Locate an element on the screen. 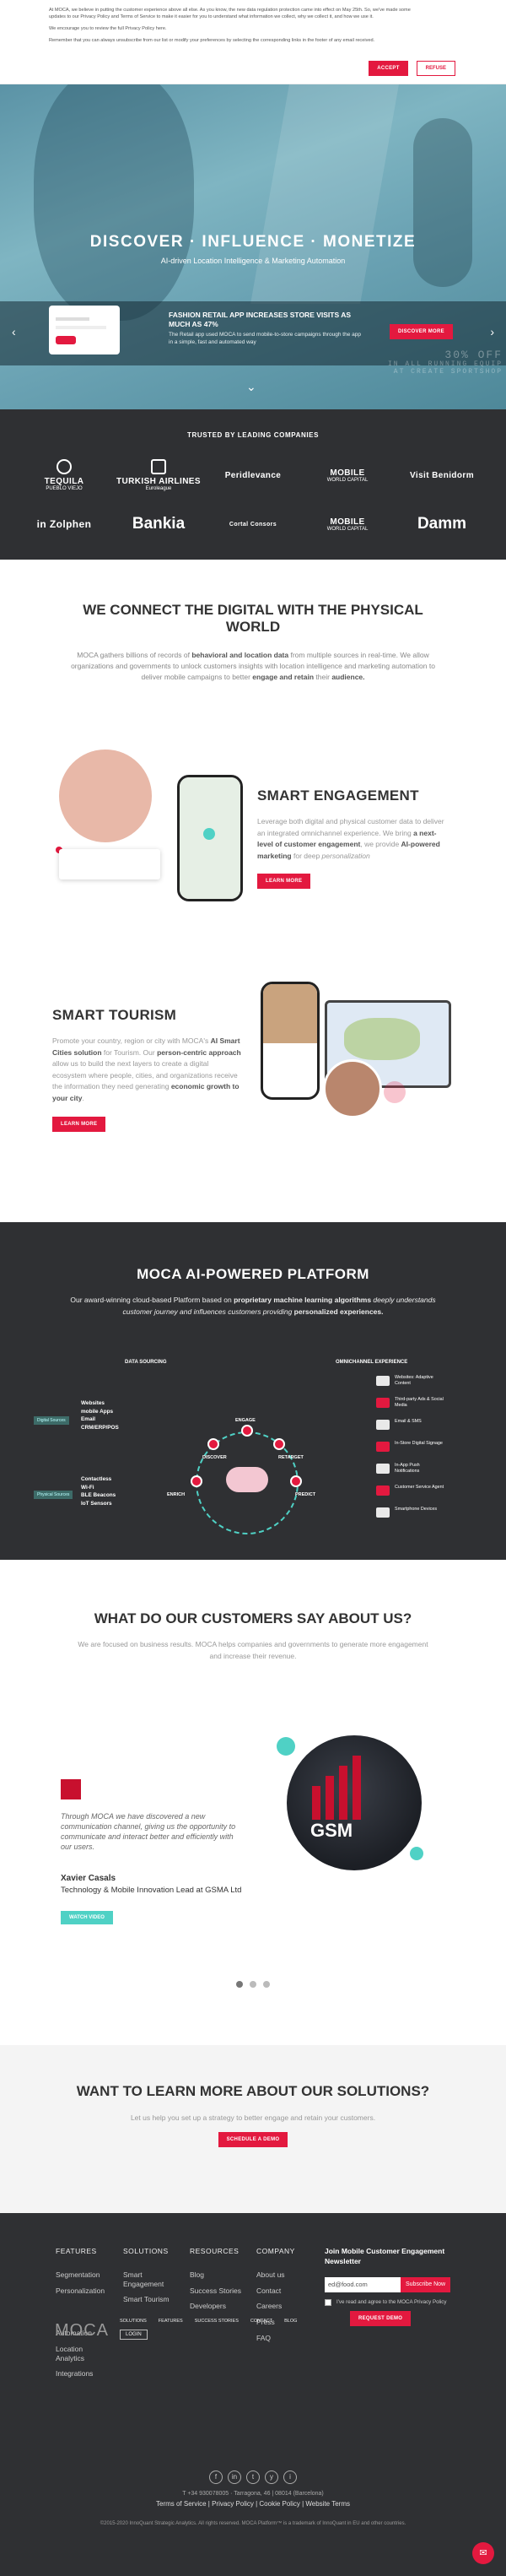 This screenshot has height=2576, width=506. login-button: LOGIN is located at coordinates (134, 2335).